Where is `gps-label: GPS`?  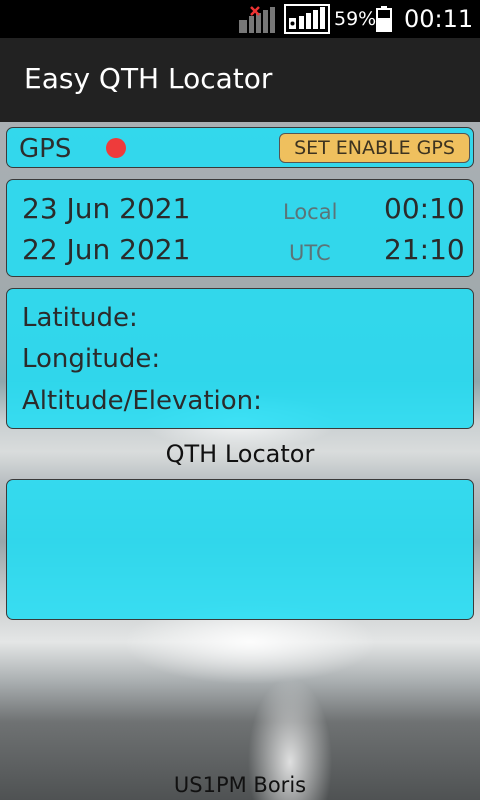 gps-label: GPS is located at coordinates (45, 149).